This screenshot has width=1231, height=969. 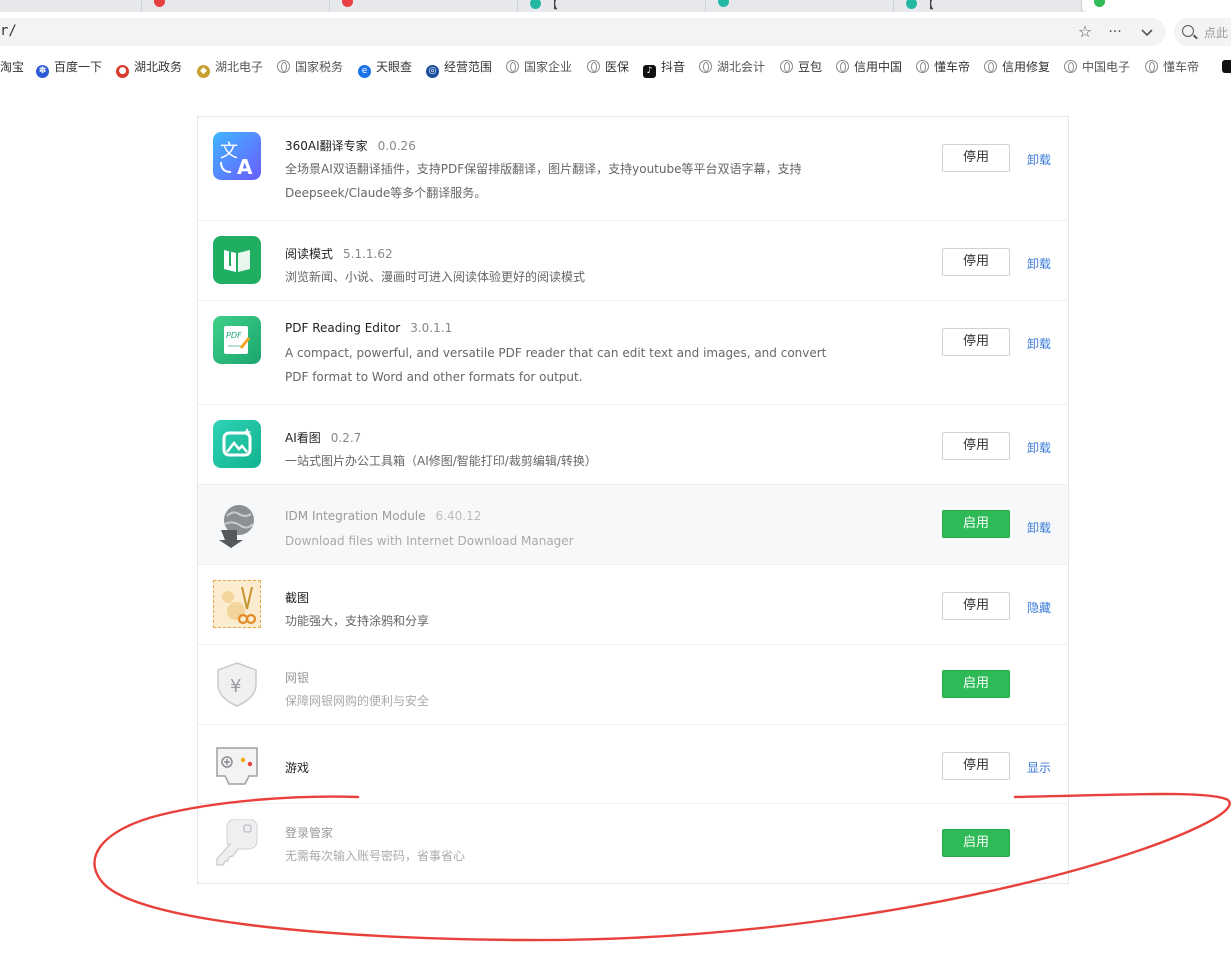 What do you see at coordinates (1039, 607) in the screenshot?
I see `hide-link: 隐藏` at bounding box center [1039, 607].